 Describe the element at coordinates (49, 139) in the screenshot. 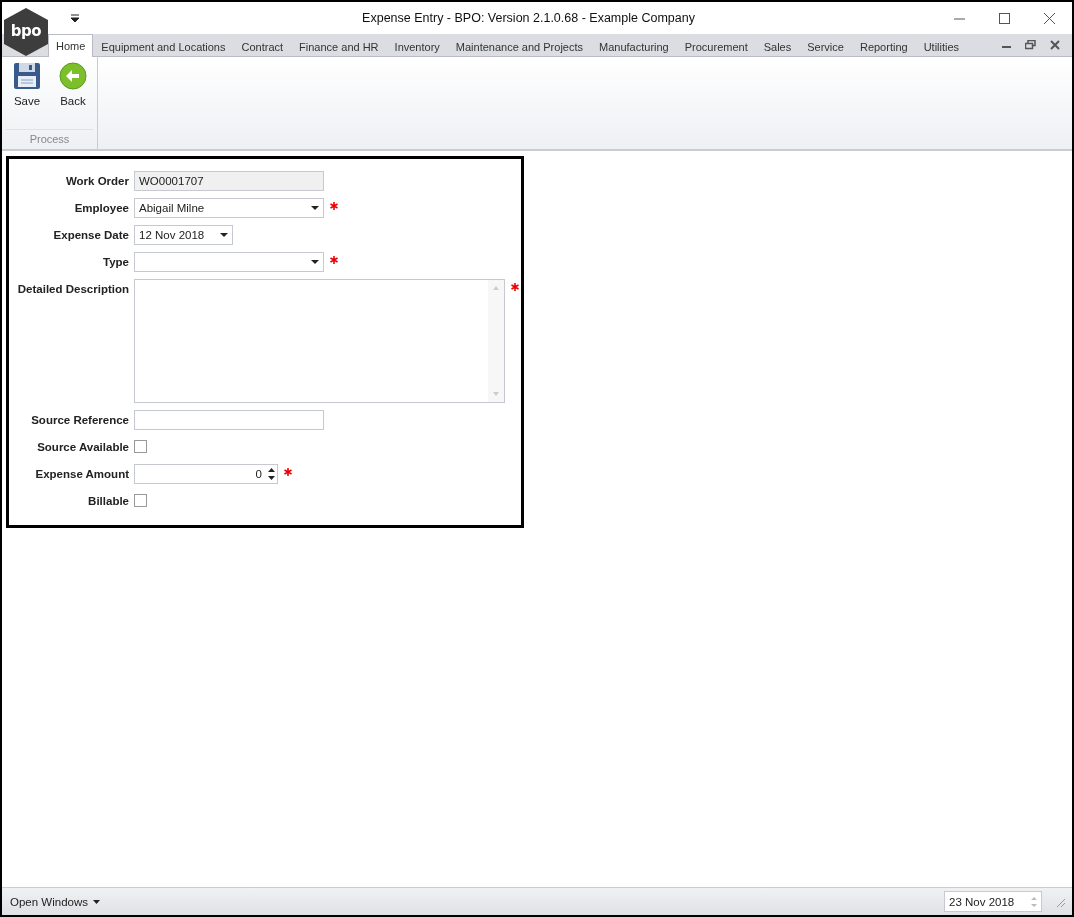

I see `ribbon-group-label: Process` at that location.